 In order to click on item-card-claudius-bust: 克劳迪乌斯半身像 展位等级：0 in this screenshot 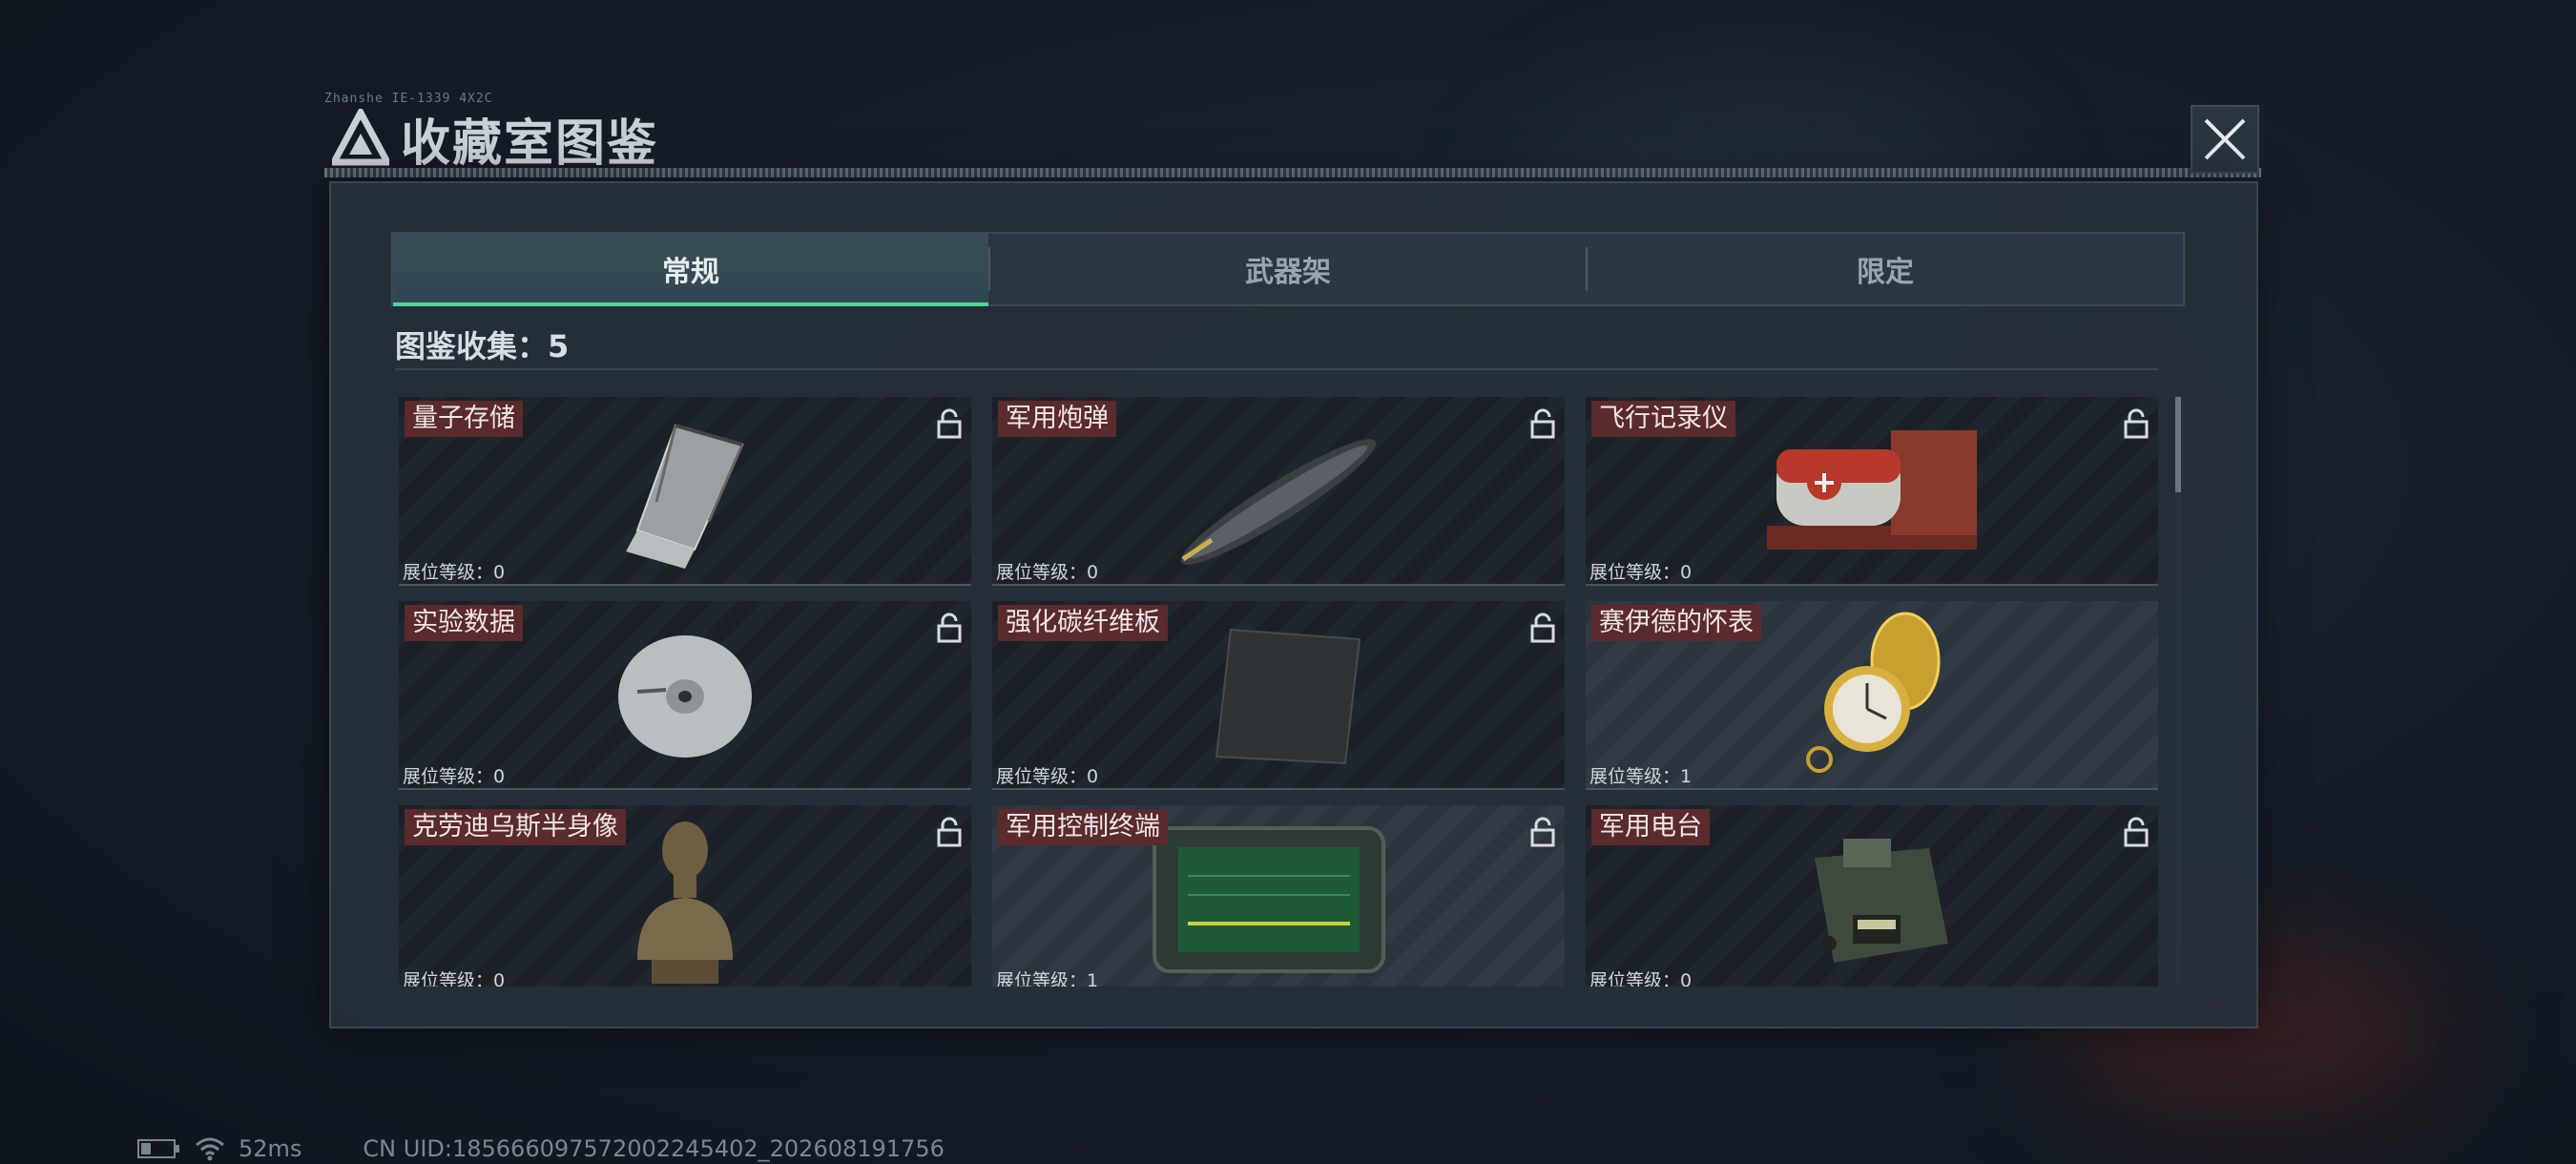, I will do `click(685, 896)`.